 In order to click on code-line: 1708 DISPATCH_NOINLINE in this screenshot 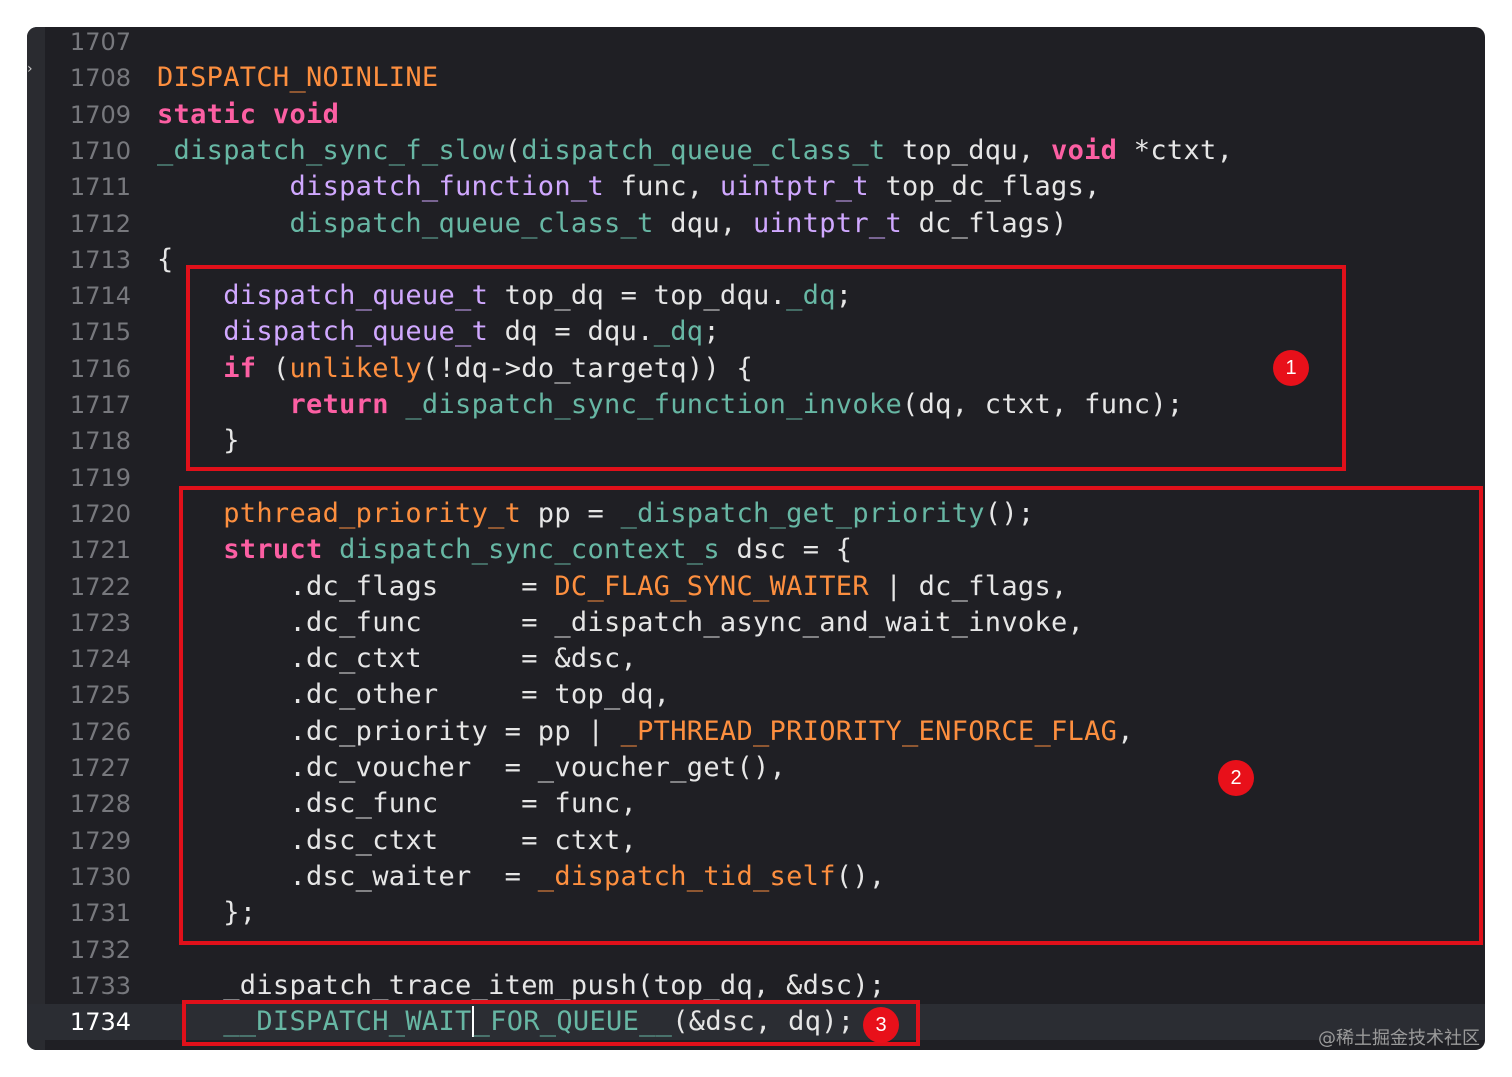, I will do `click(756, 78)`.